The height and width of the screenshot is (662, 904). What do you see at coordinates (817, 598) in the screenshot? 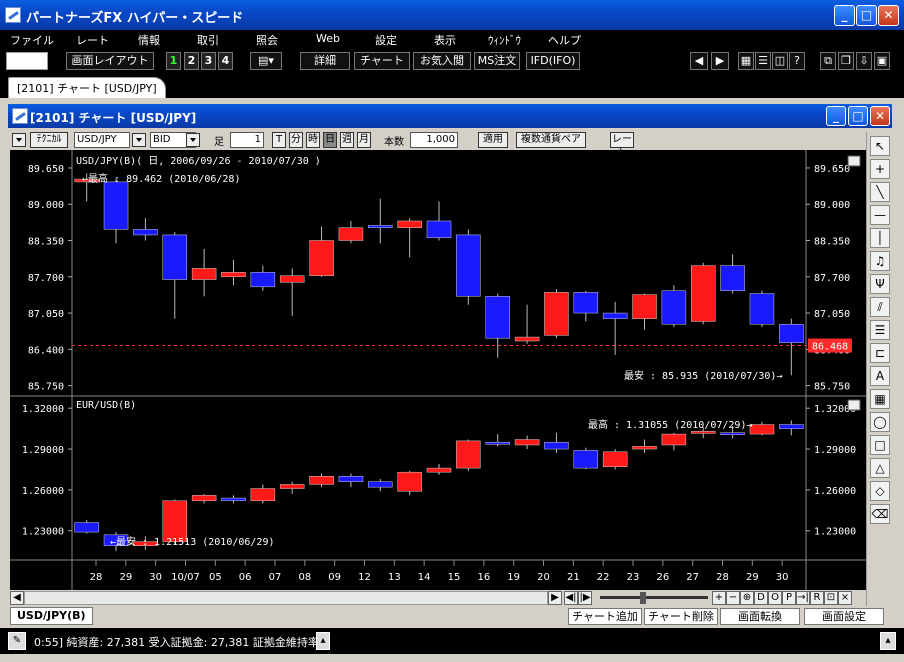
I see `r-button: R` at bounding box center [817, 598].